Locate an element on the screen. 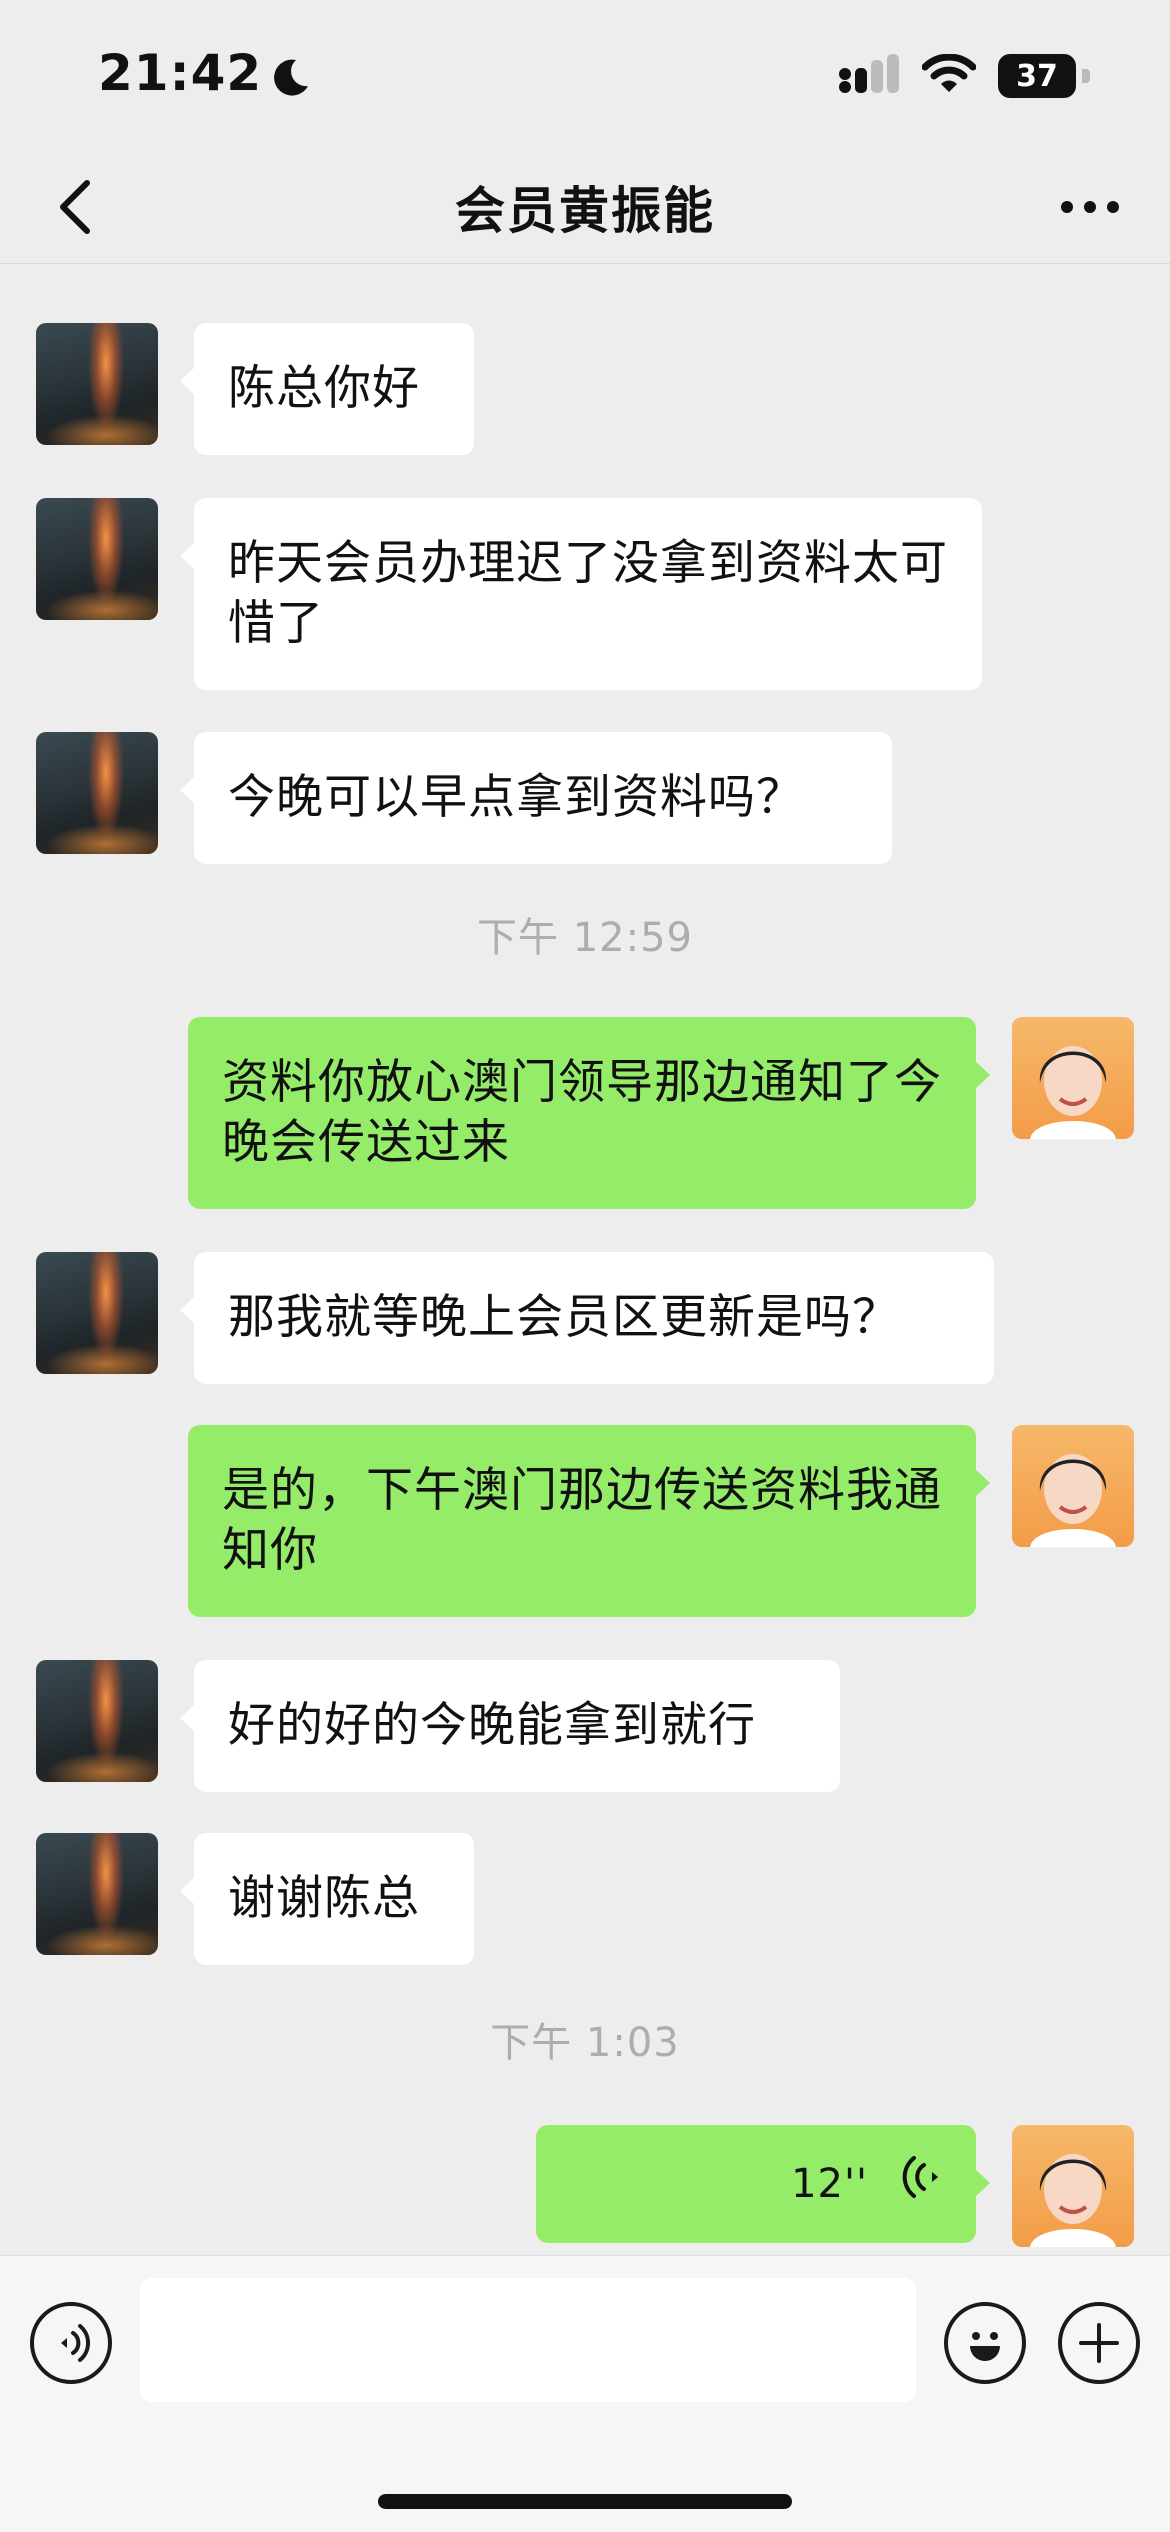 The width and height of the screenshot is (1170, 2532). input-bar is located at coordinates (585, 2393).